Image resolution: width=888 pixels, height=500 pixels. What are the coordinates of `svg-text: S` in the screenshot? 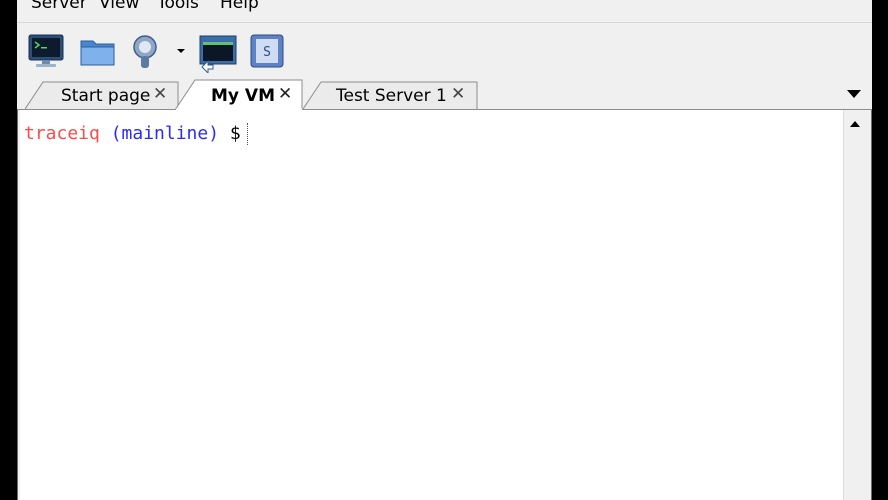 It's located at (267, 52).